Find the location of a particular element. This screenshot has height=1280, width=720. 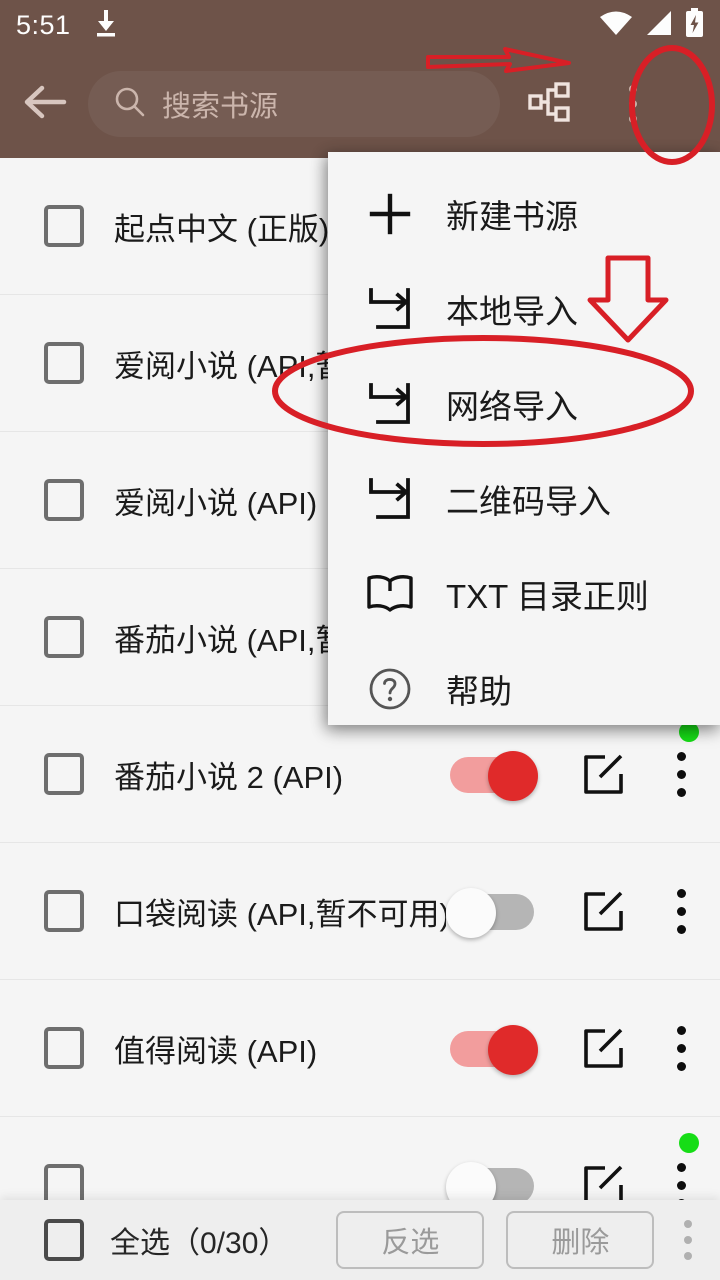

menu-item-qrcode-import: 二维码导入 is located at coordinates (524, 498).